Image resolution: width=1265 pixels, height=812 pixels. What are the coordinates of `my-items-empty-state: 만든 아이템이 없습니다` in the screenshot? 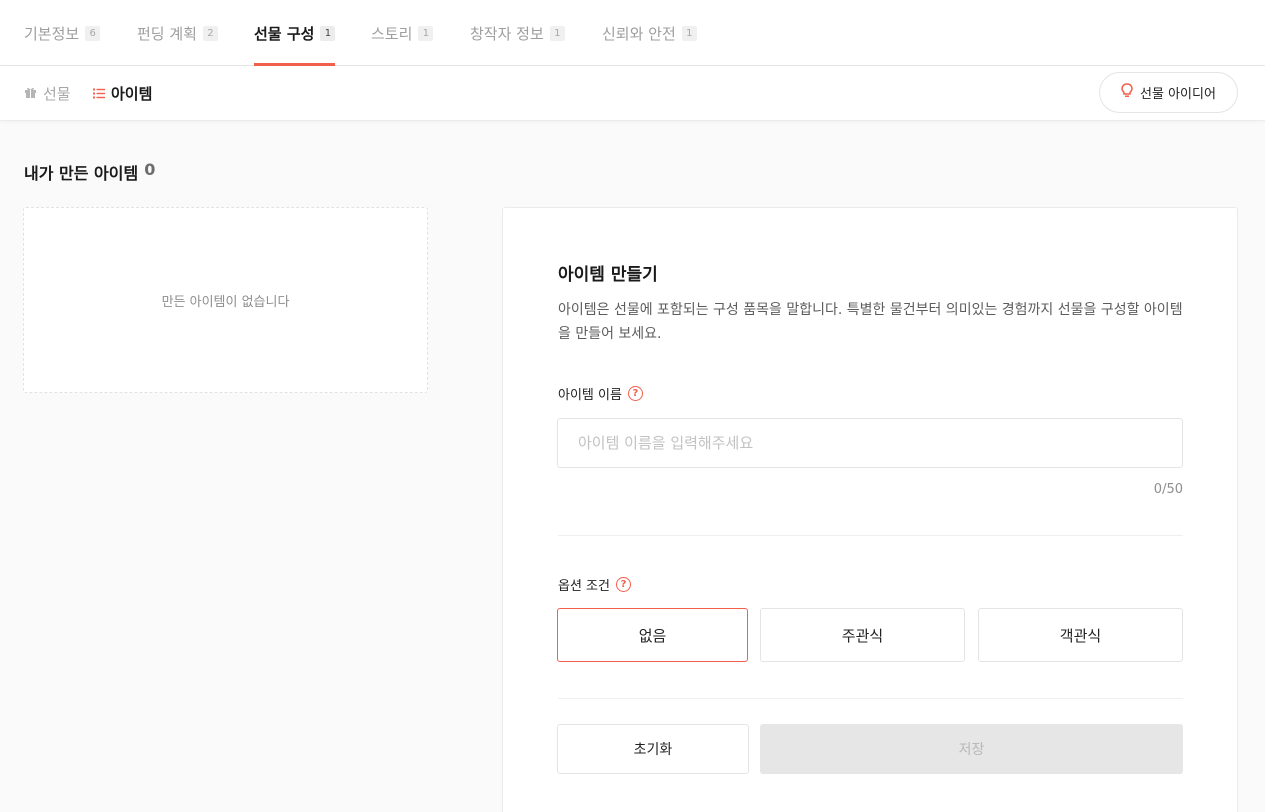 It's located at (225, 300).